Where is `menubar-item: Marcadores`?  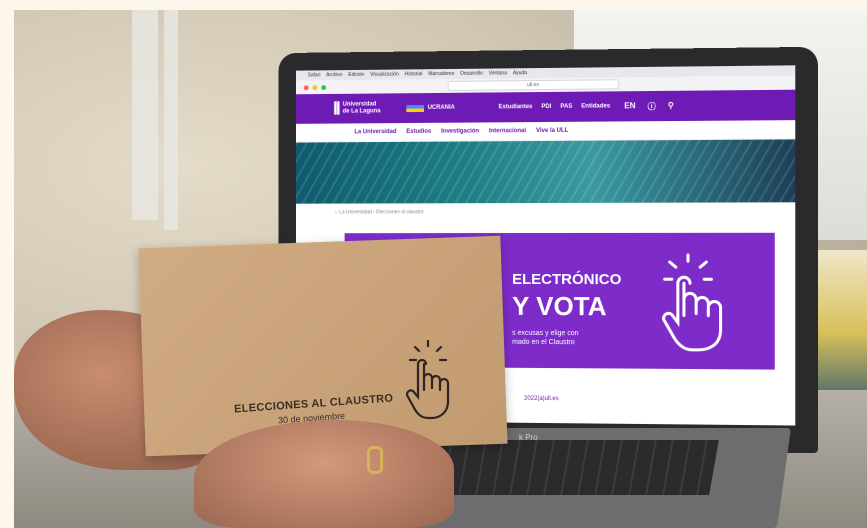 menubar-item: Marcadores is located at coordinates (441, 74).